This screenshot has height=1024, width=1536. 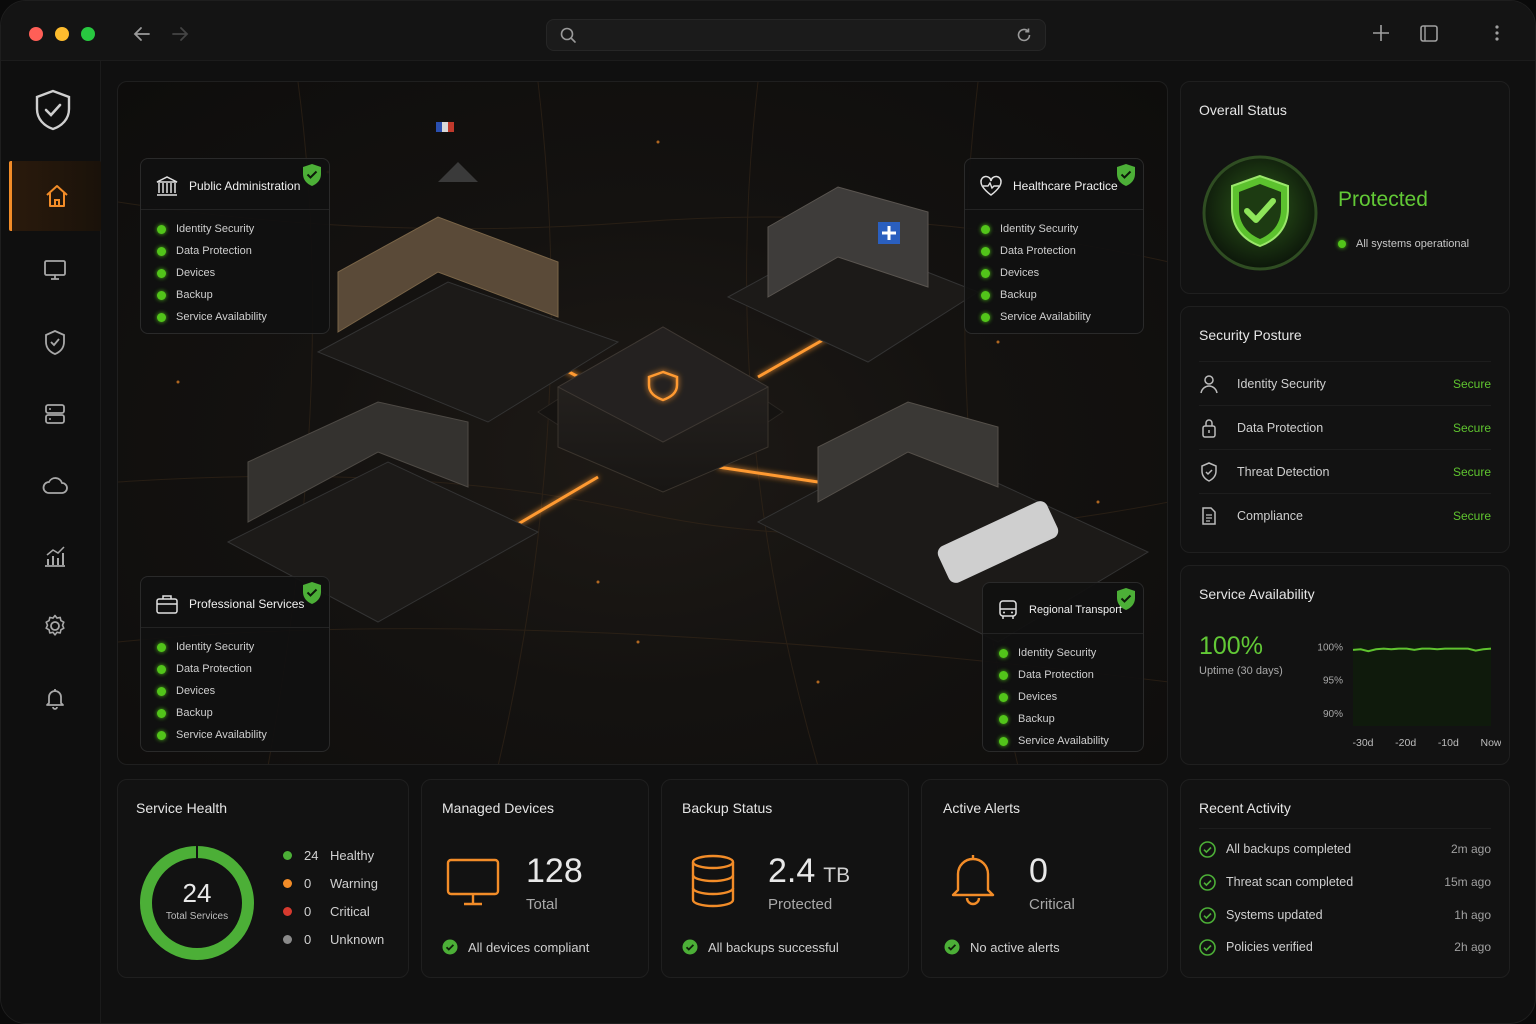 I want to click on sidebar, so click(x=51, y=542).